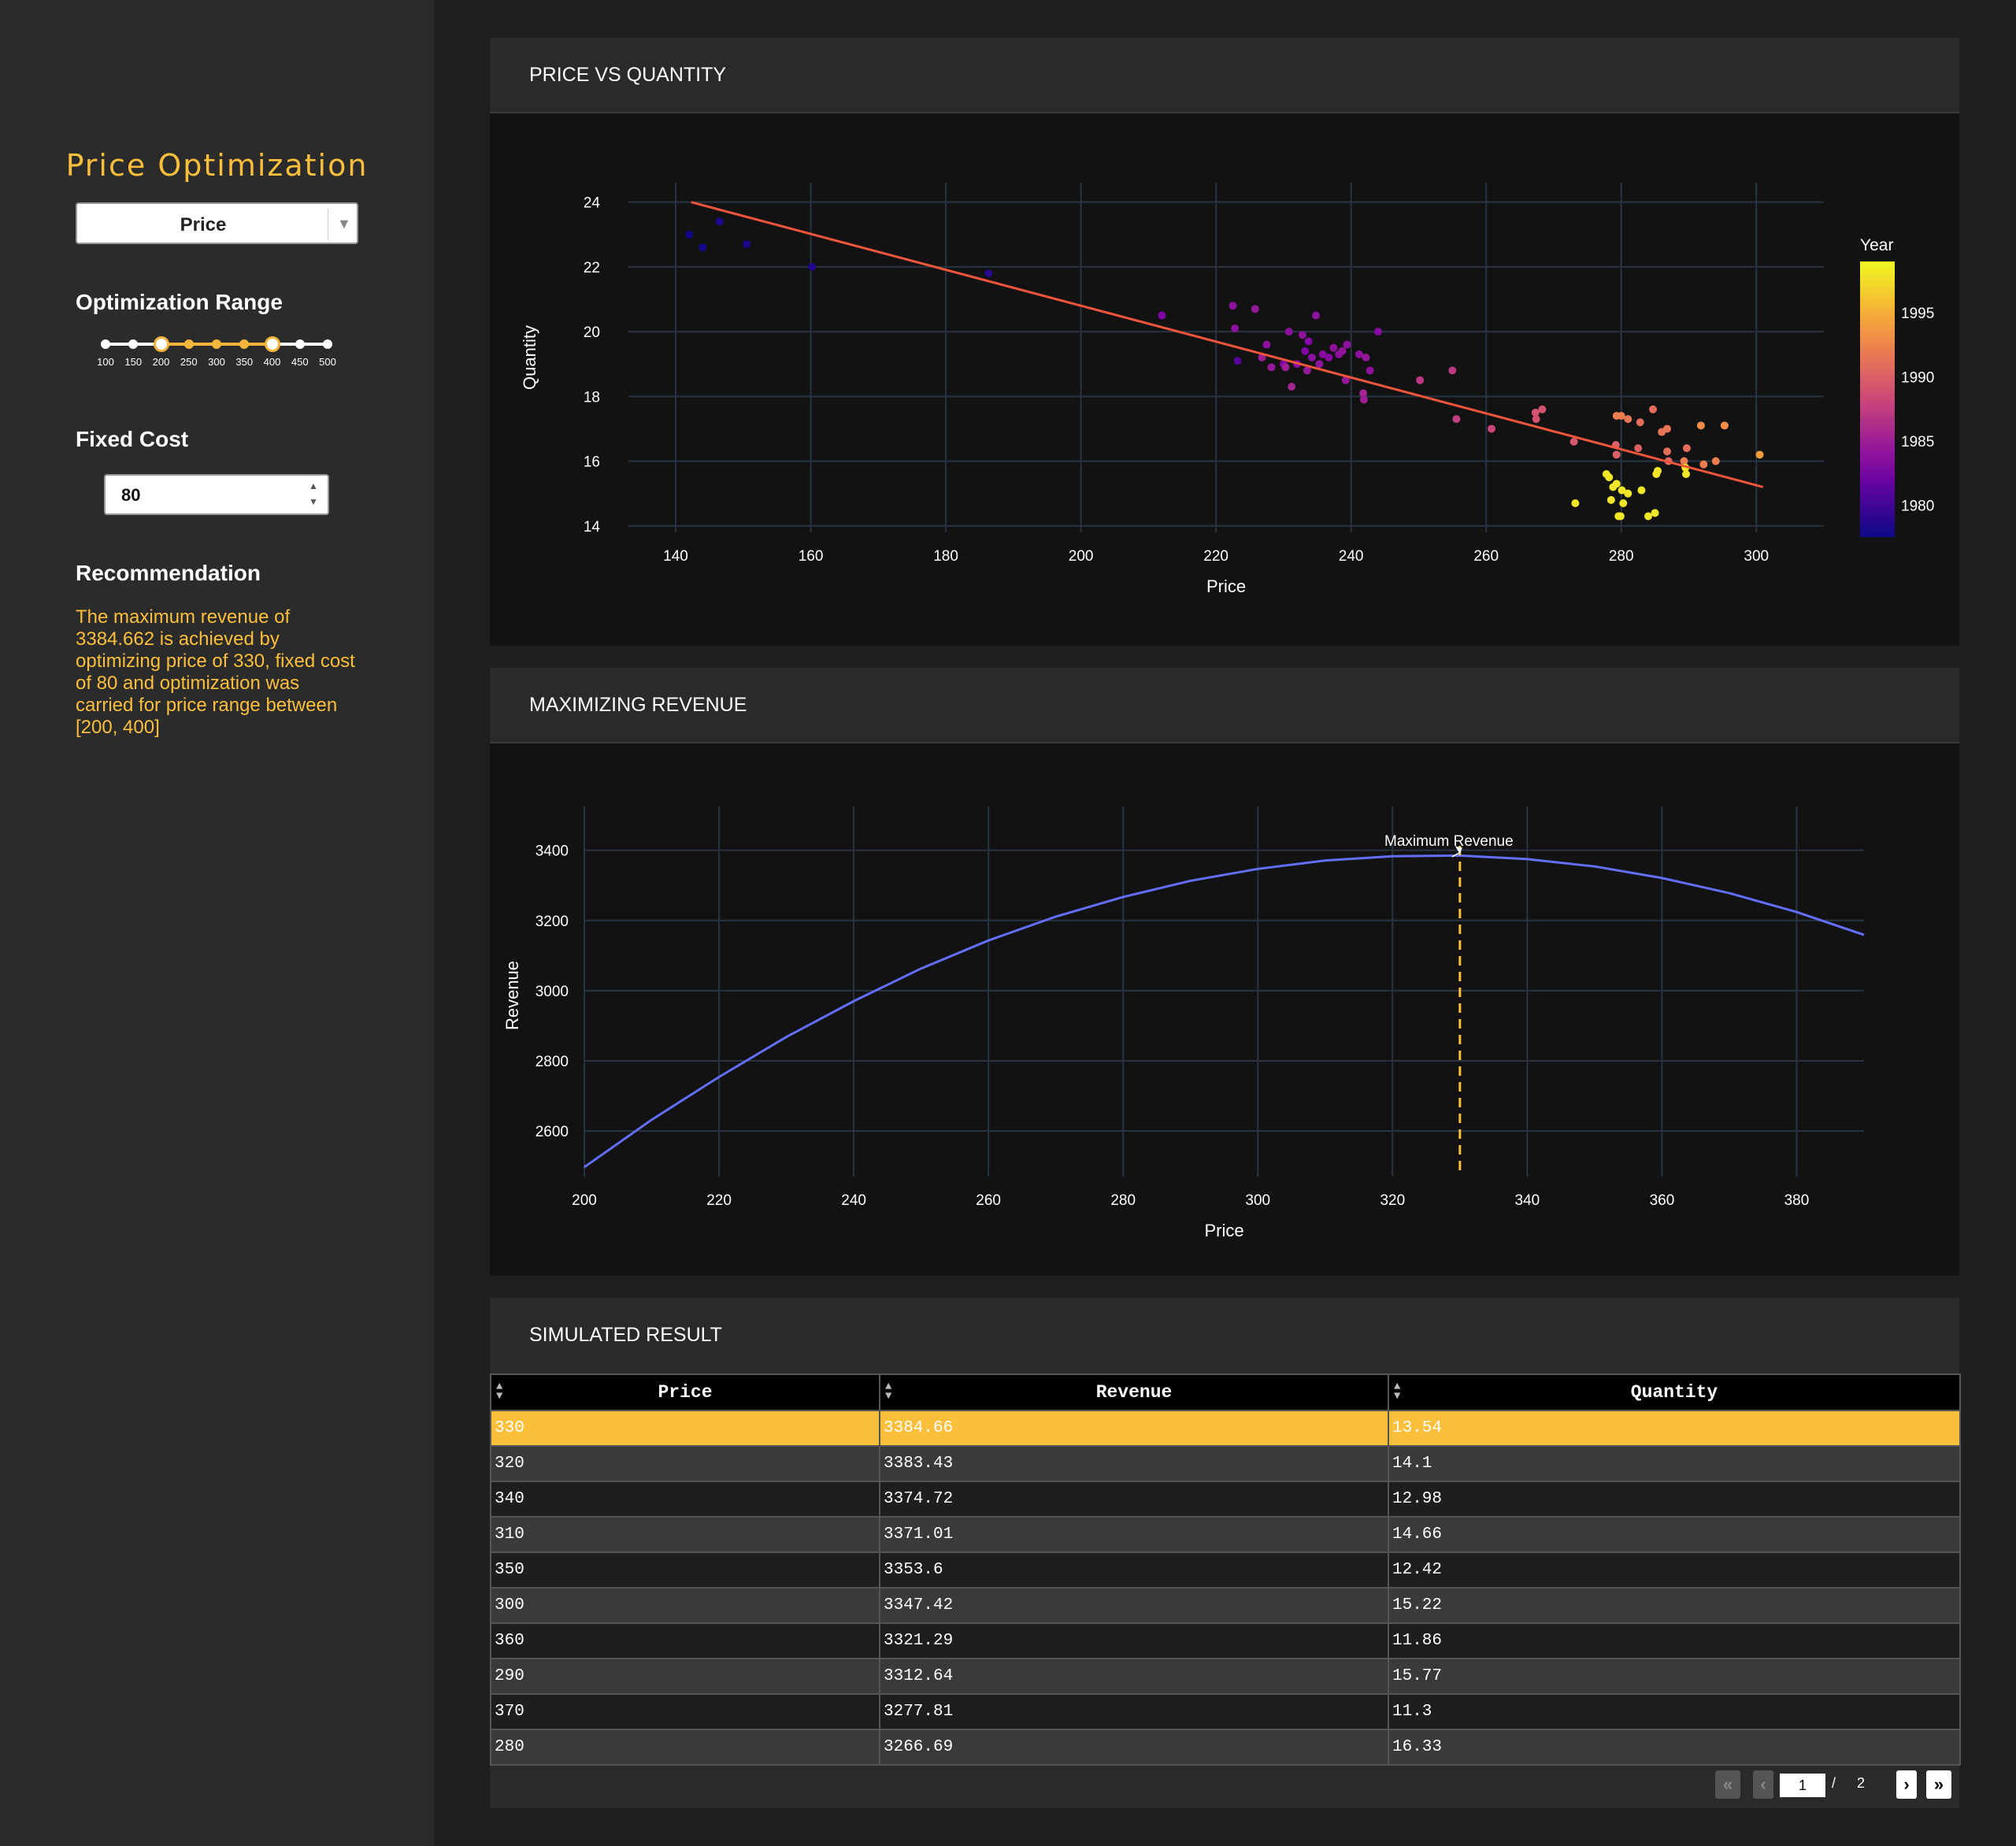 This screenshot has height=1846, width=2016. What do you see at coordinates (161, 344) in the screenshot?
I see `range-start-handle` at bounding box center [161, 344].